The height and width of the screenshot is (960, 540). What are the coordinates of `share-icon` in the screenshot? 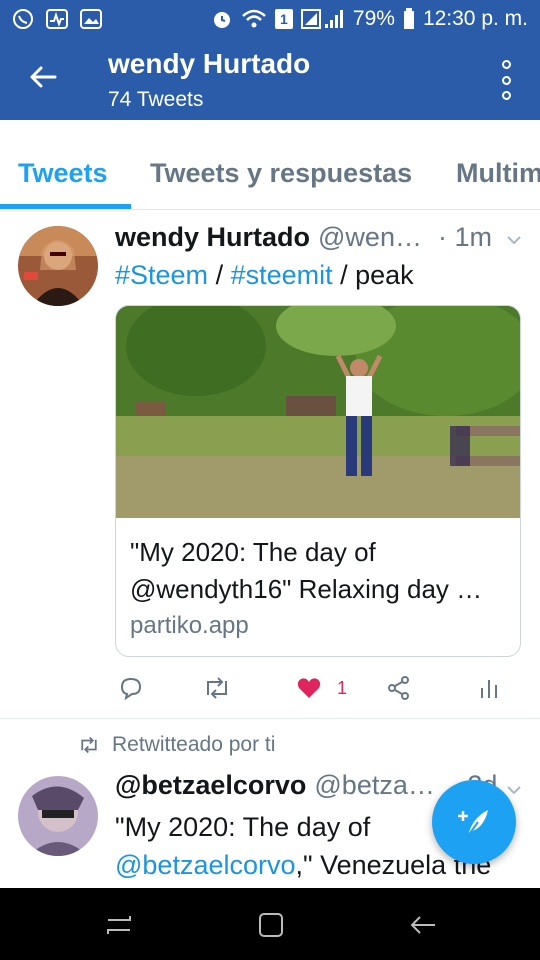 It's located at (398, 688).